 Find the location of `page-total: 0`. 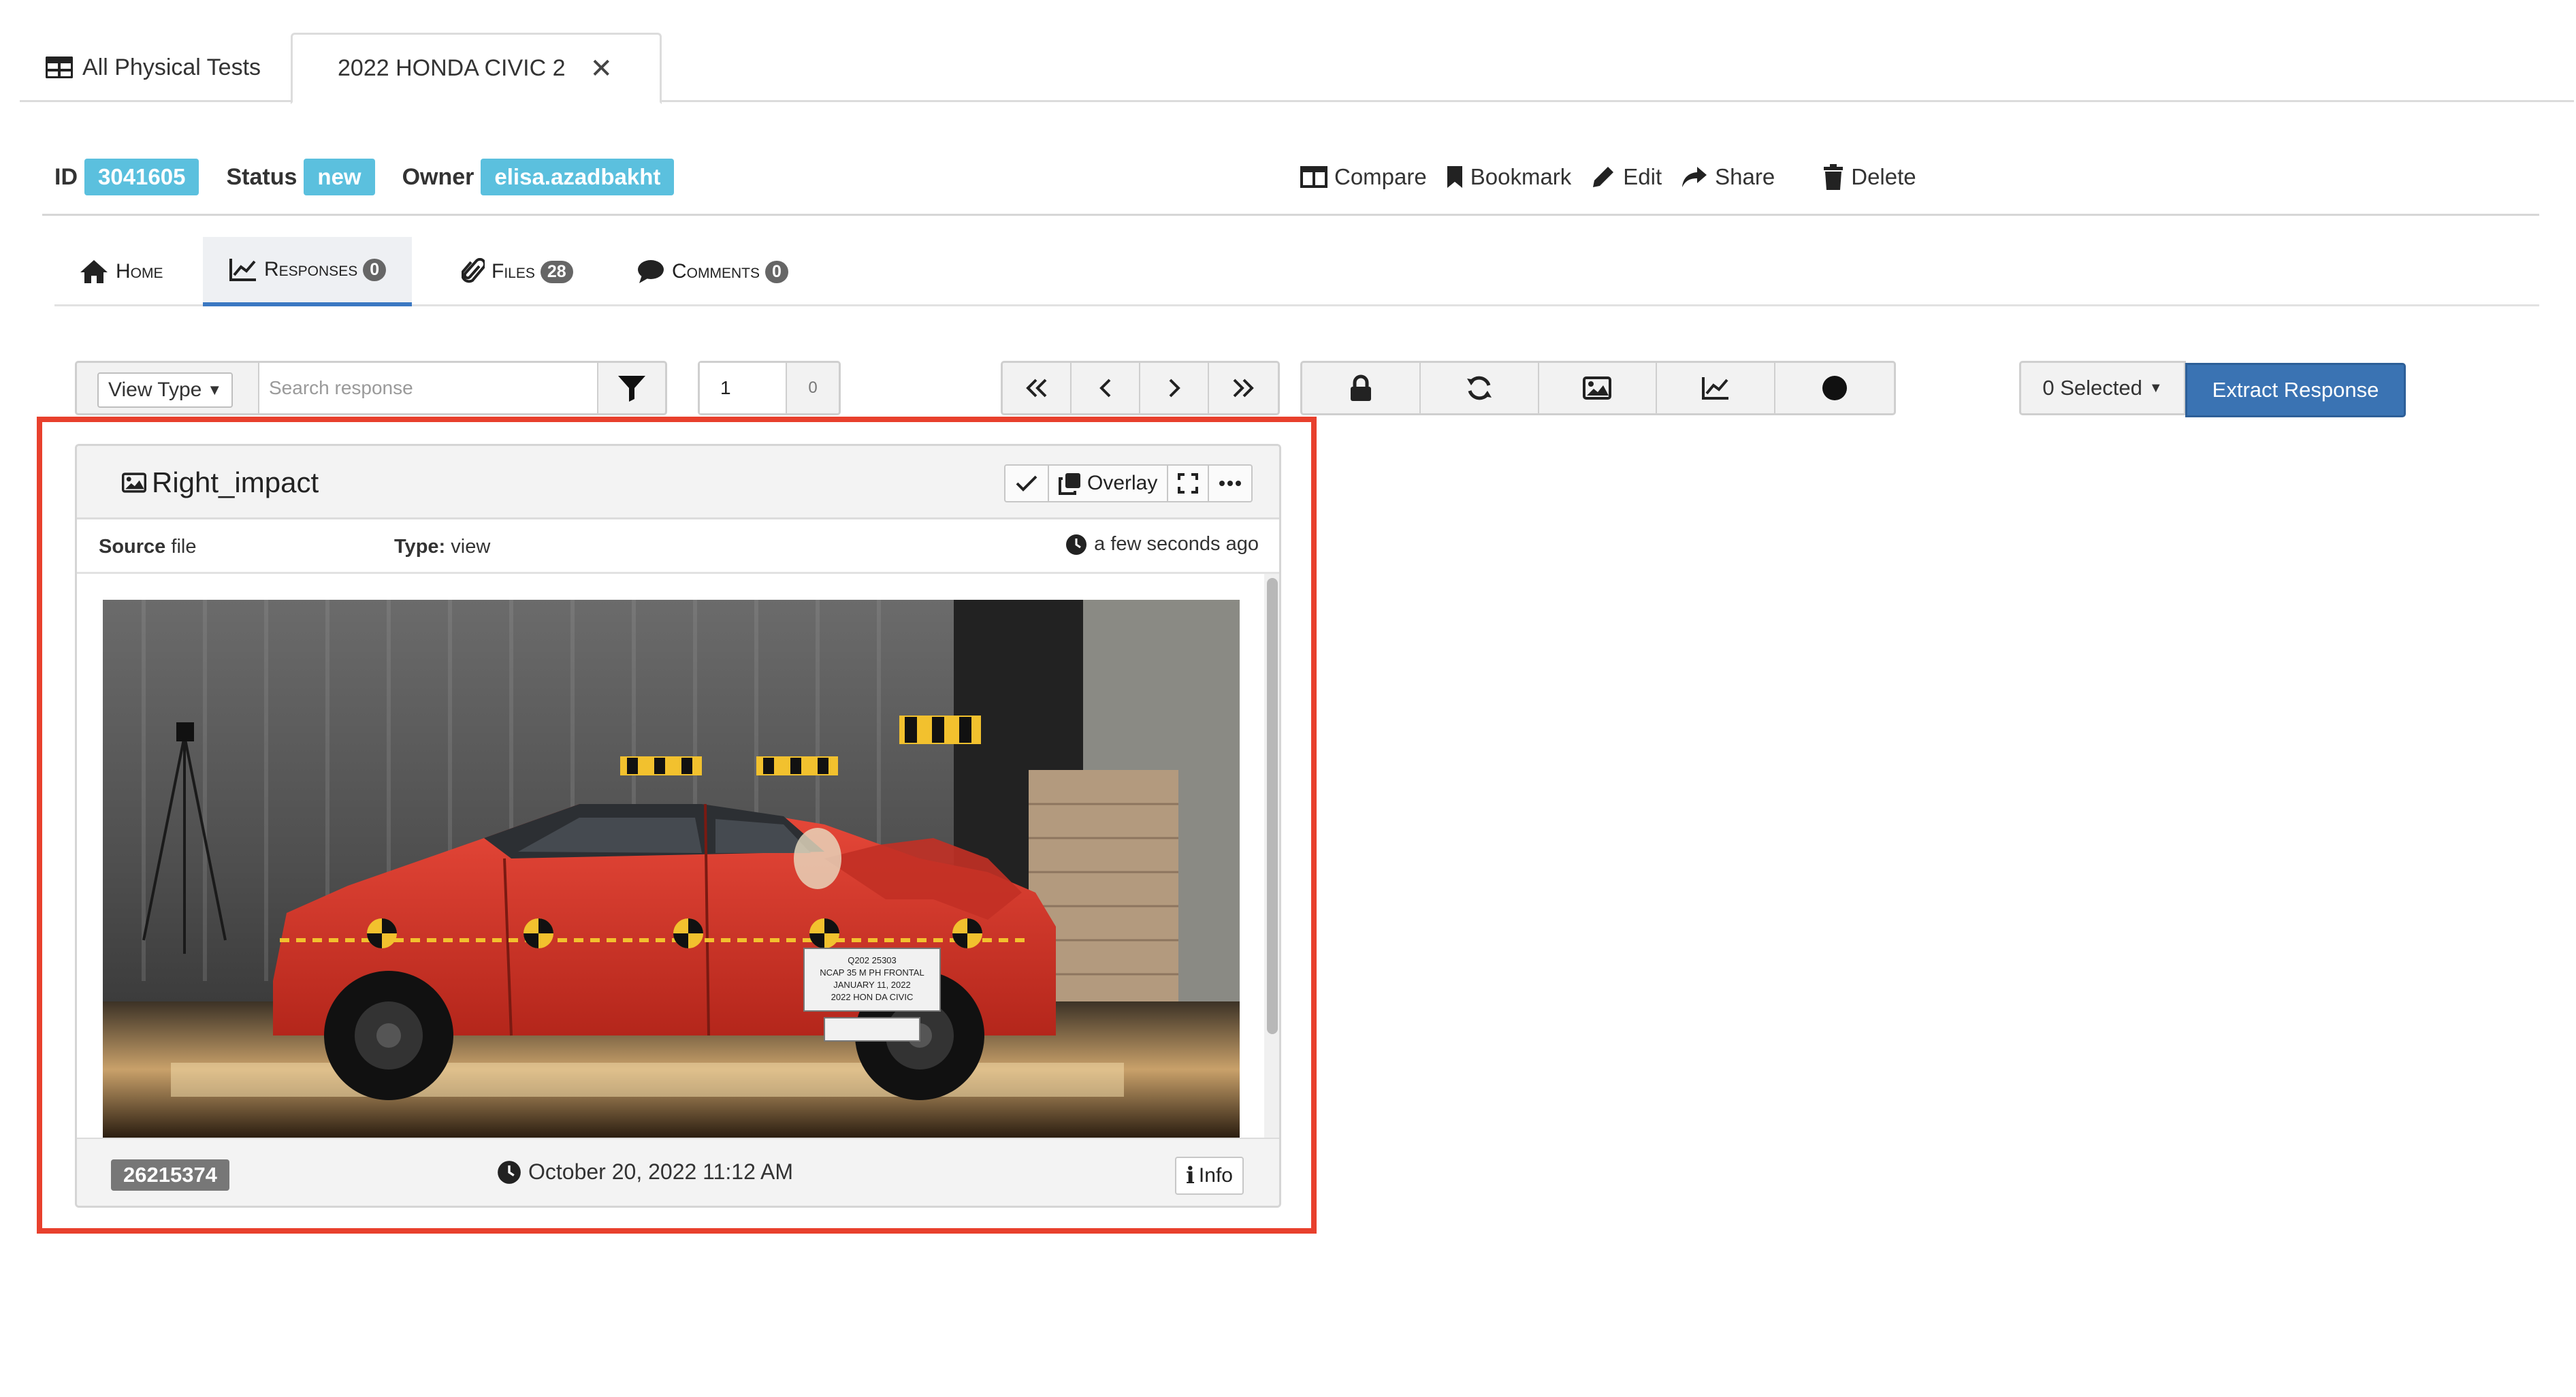

page-total: 0 is located at coordinates (813, 388).